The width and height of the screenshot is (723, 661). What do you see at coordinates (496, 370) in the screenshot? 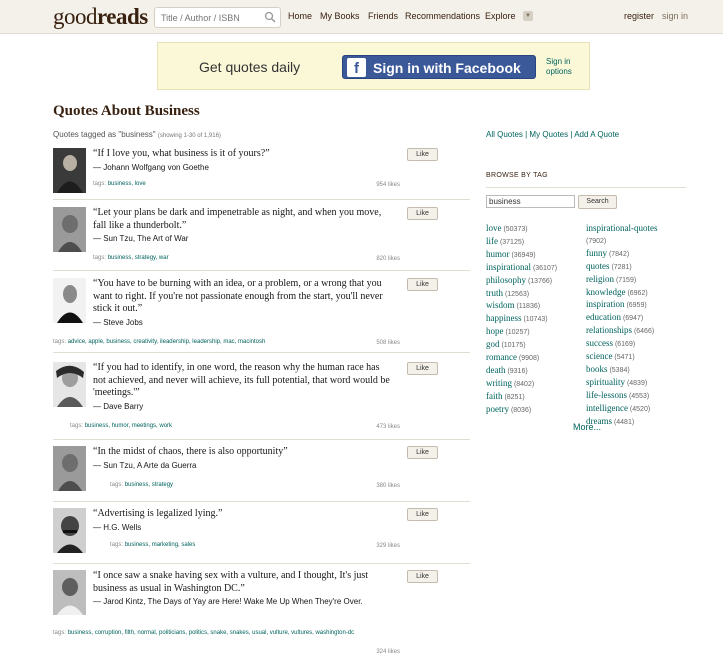
I see `tag-name: death` at bounding box center [496, 370].